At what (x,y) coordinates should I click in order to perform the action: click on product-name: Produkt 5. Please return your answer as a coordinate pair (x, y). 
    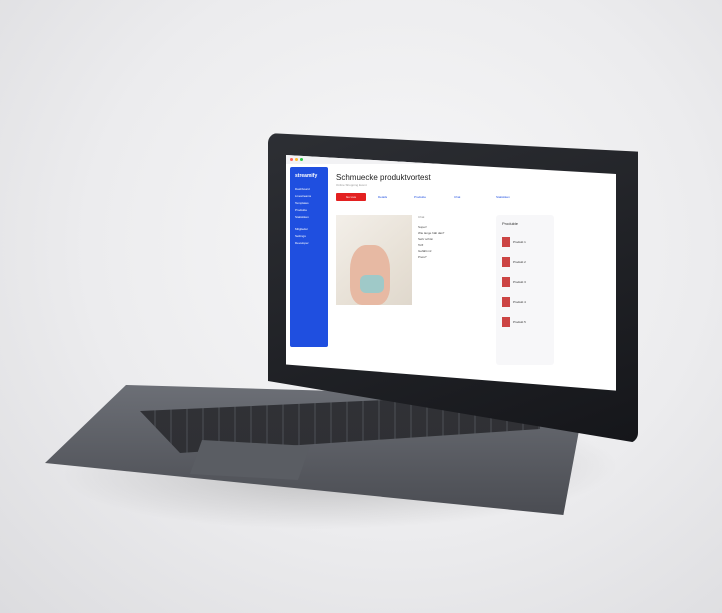
    Looking at the image, I should click on (519, 321).